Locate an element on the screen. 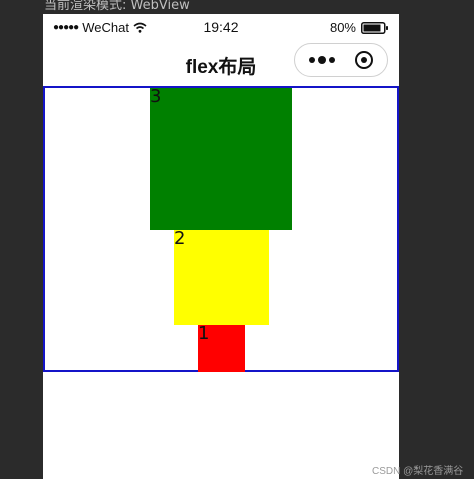 The height and width of the screenshot is (479, 474). status-bar: ●●●●● WeChat 19:42 80% is located at coordinates (221, 27).